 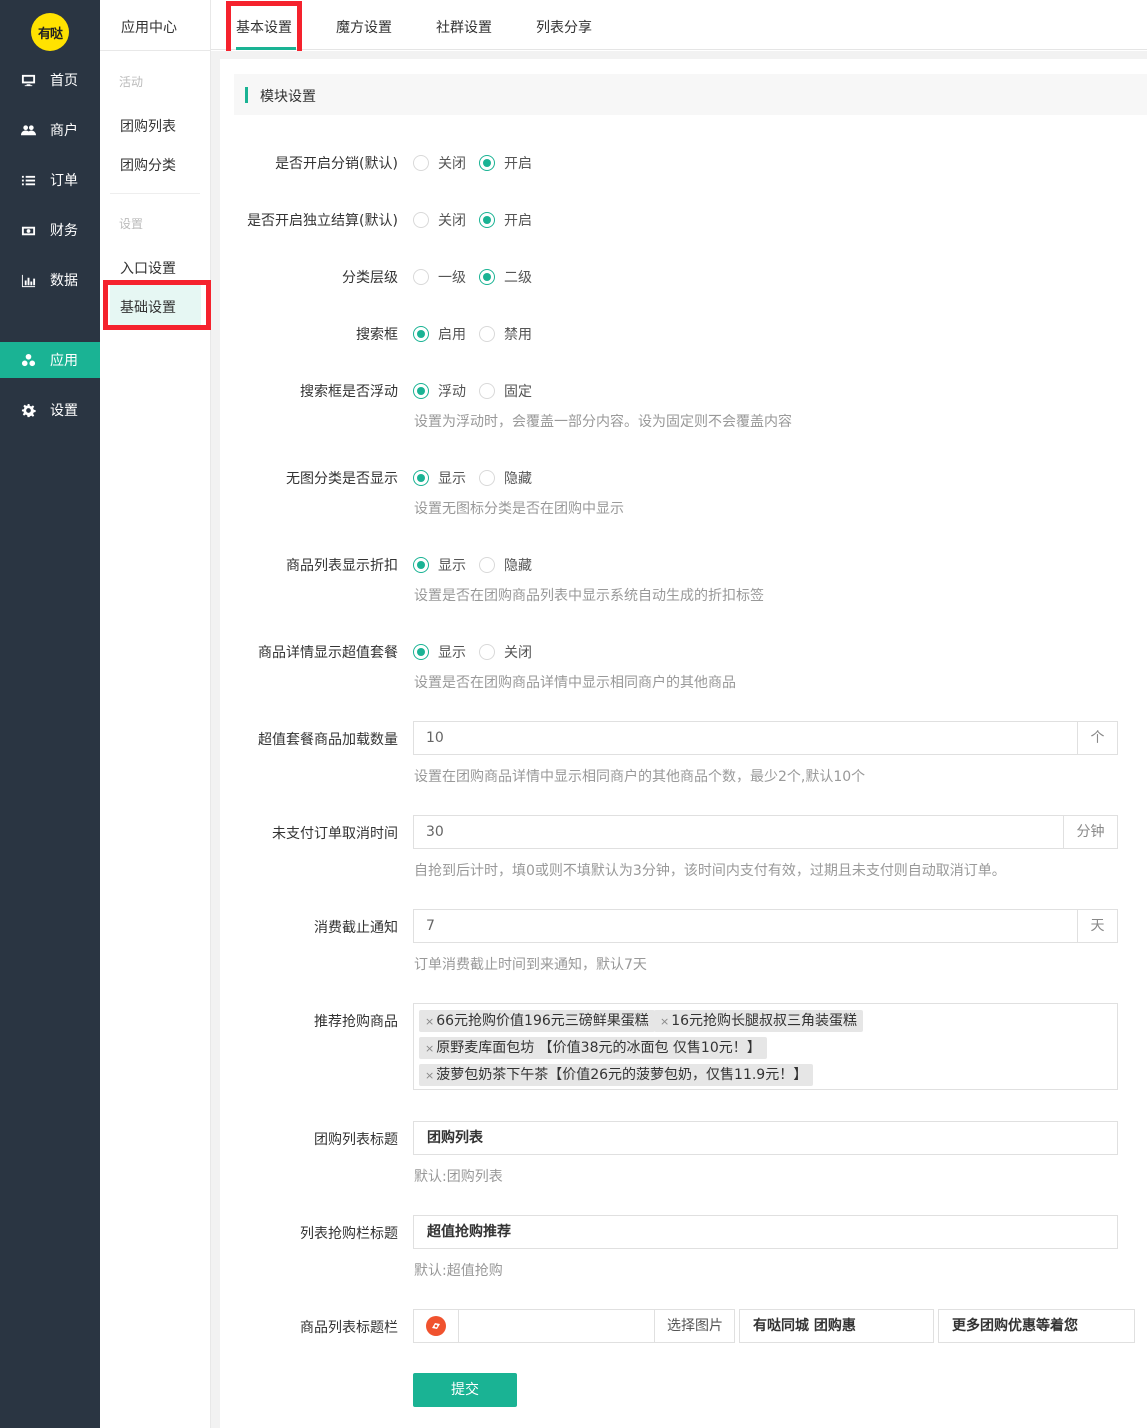 I want to click on radio-noimg-hide: 隐藏, so click(x=505, y=478).